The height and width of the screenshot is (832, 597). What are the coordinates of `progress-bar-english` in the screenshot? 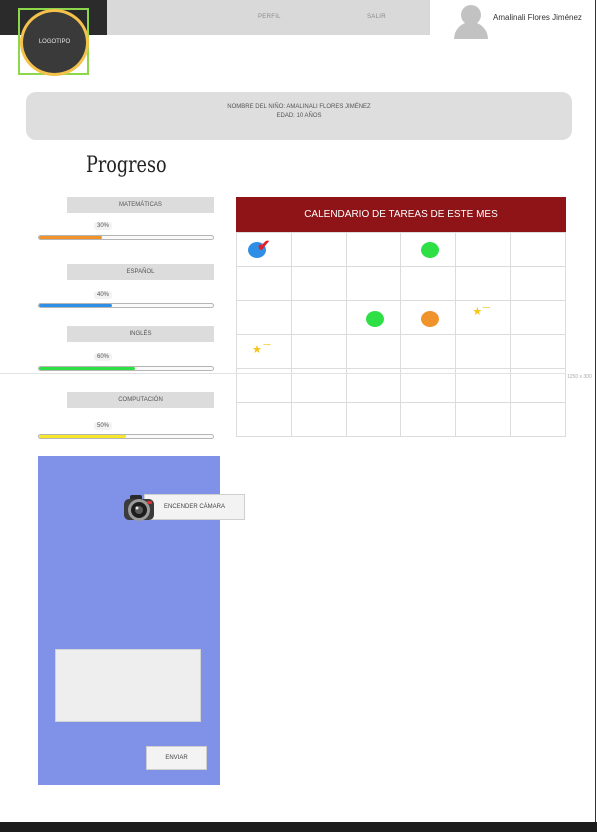 It's located at (126, 368).